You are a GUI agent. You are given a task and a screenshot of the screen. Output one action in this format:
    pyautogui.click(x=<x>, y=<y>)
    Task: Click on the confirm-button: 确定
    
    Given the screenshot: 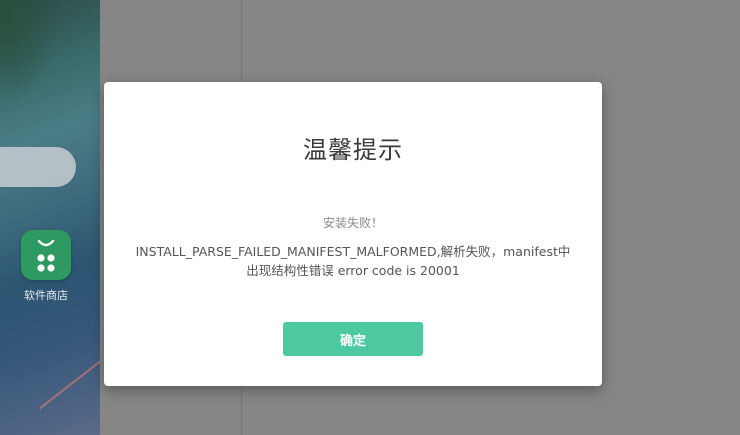 What is the action you would take?
    pyautogui.click(x=353, y=339)
    